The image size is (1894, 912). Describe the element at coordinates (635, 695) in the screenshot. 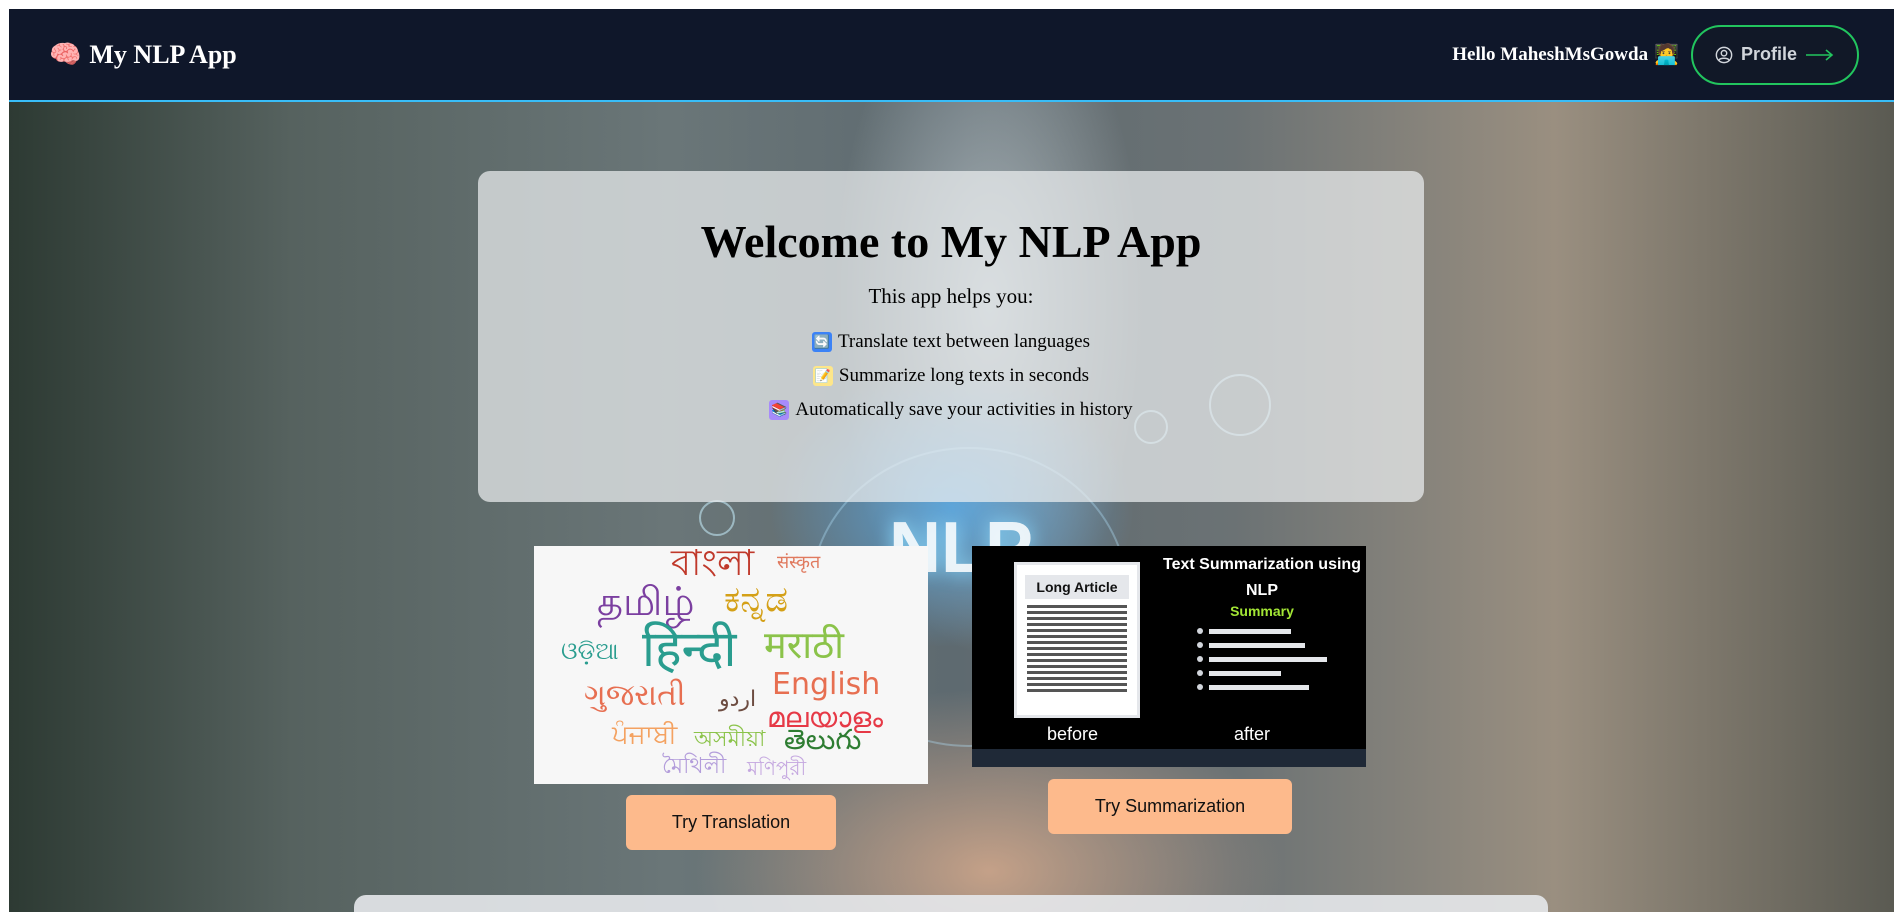

I see `word-gujarati: ગુજરાતી` at that location.